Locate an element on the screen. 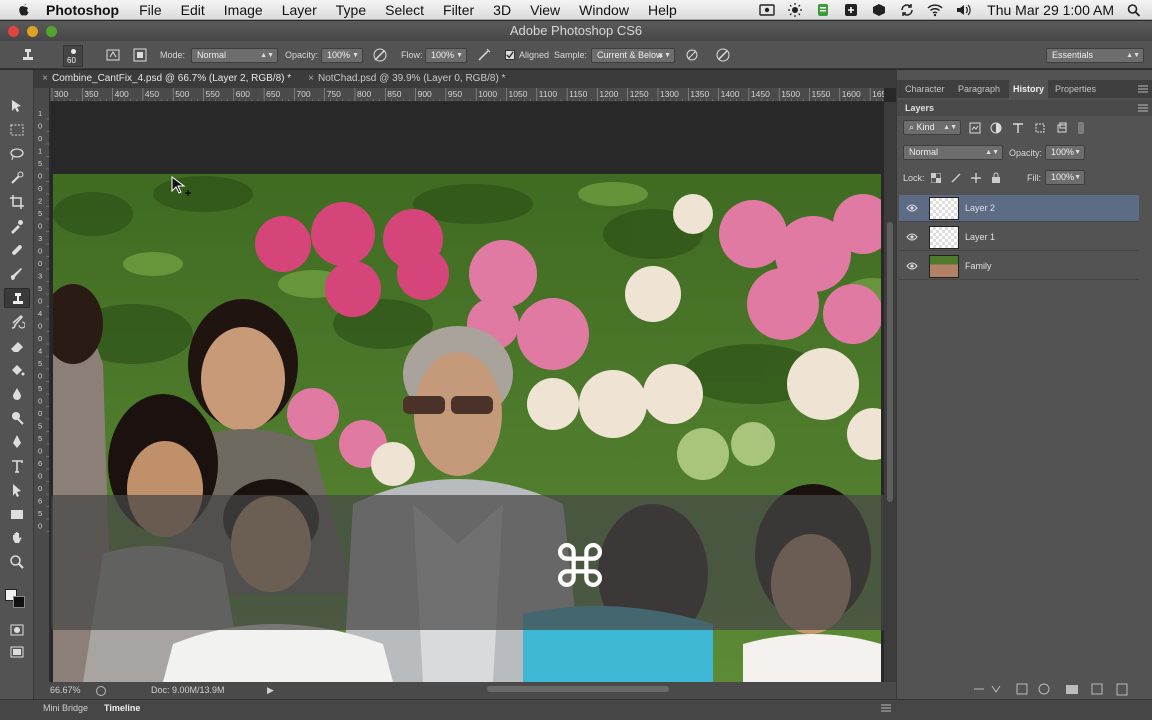  layer-opacity-field: 100% ▼ is located at coordinates (1065, 152).